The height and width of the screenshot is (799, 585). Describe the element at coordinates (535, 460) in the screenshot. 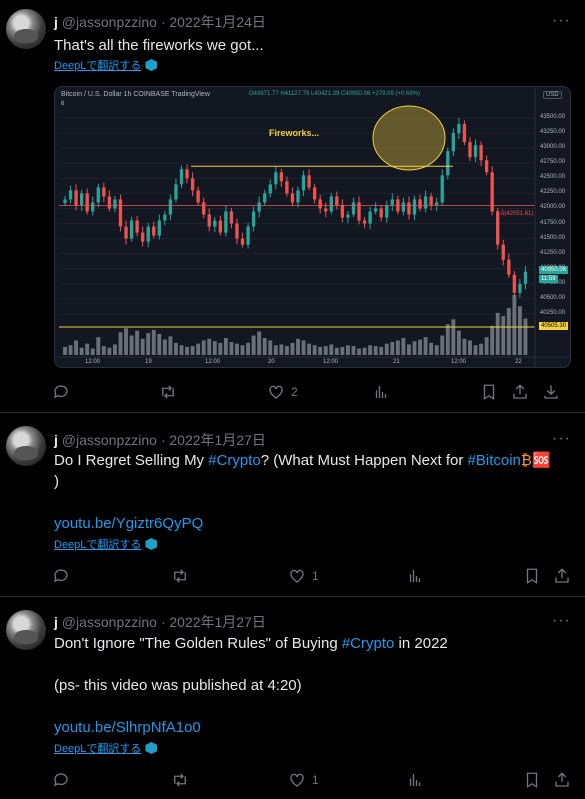

I see `emoji: ₿🆘` at that location.